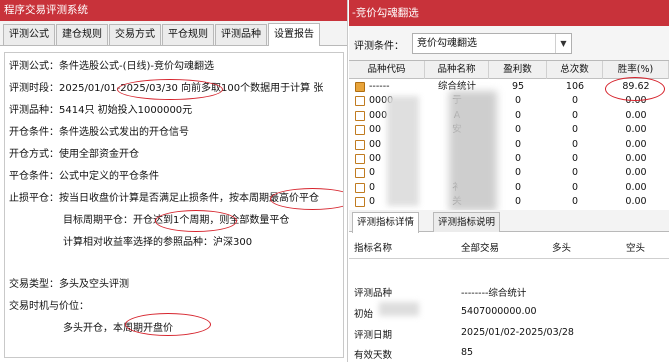 This screenshot has width=669, height=362. Describe the element at coordinates (373, 293) in the screenshot. I see `detail-row-label: 评测品种` at that location.